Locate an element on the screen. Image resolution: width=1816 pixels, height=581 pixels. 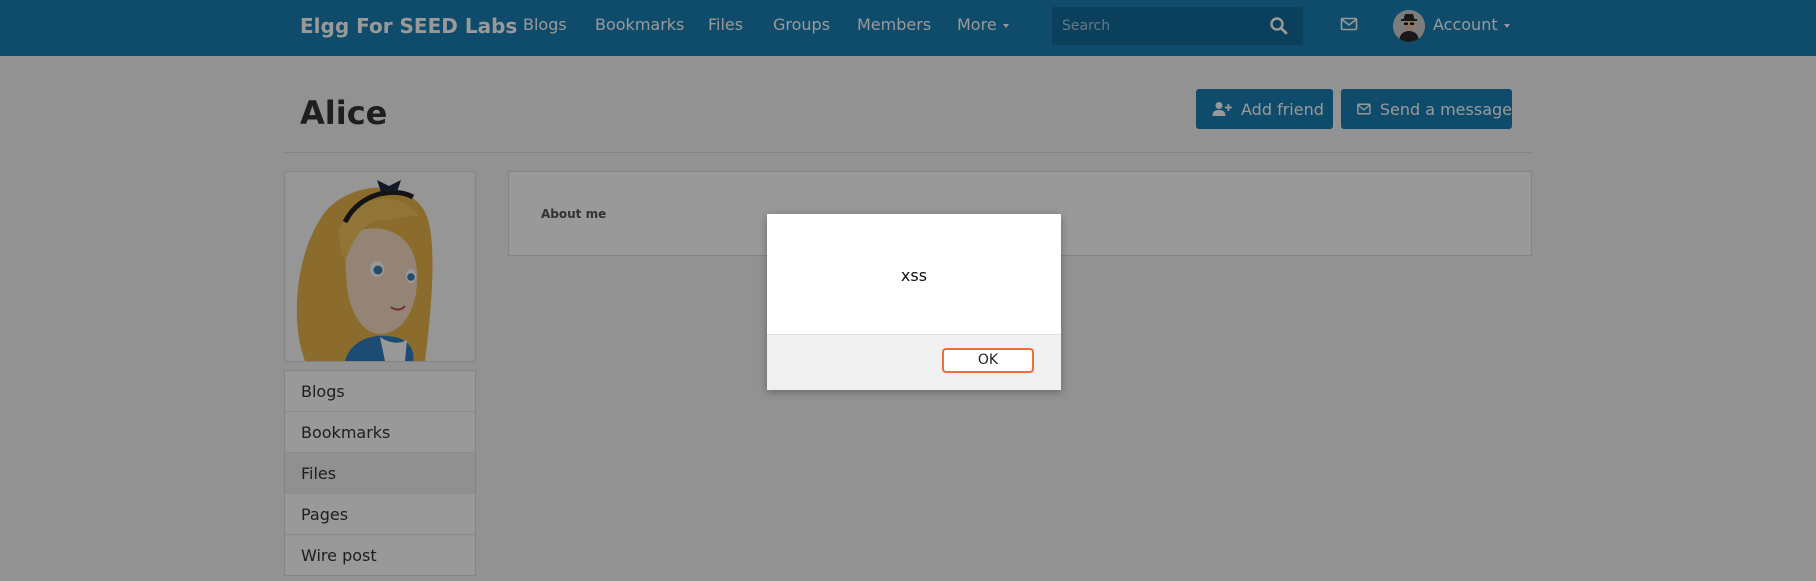
alert-footer: OK is located at coordinates (914, 362).